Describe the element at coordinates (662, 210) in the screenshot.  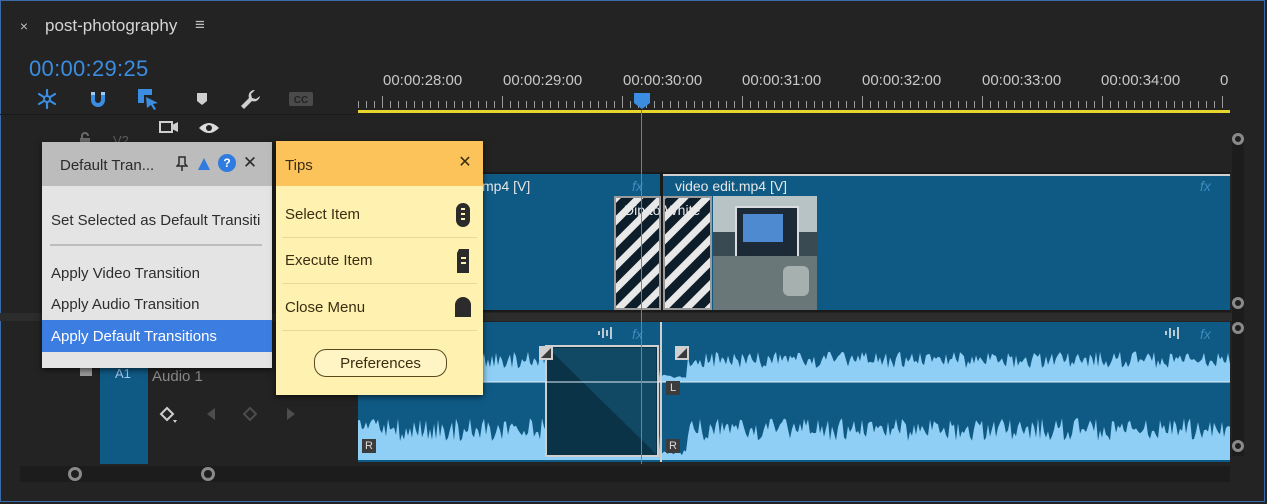
I see `transition-label: Dip to White` at that location.